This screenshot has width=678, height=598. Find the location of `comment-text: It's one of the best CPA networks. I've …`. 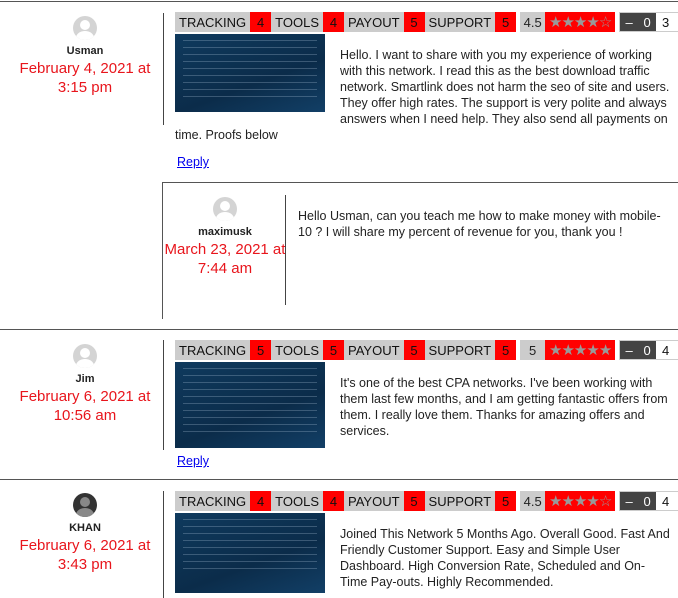

comment-text: It's one of the best CPA networks. I've … is located at coordinates (504, 407).